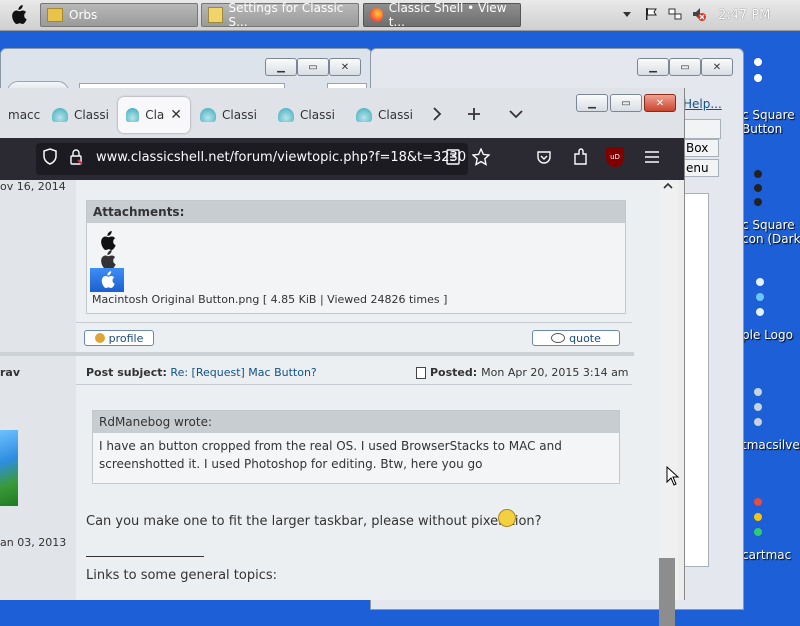 The image size is (800, 626). Describe the element at coordinates (627, 14) in the screenshot. I see `tray-expand-icon` at that location.